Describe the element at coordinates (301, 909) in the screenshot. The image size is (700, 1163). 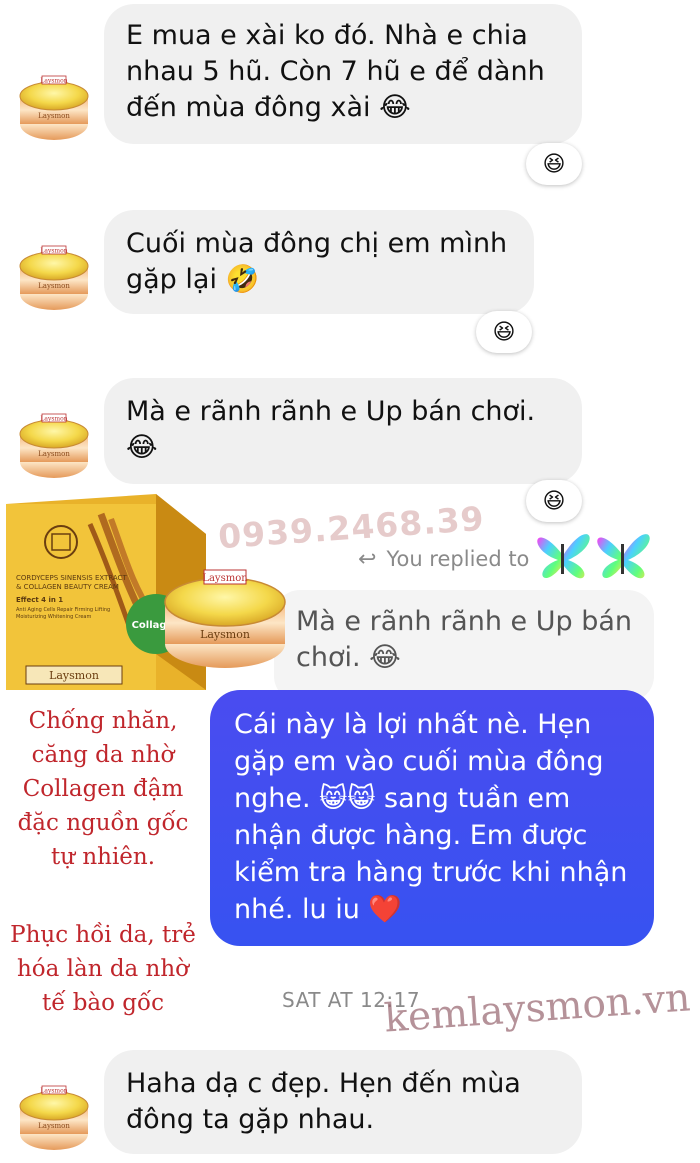
I see `message-line: nhé. lu iu` at that location.